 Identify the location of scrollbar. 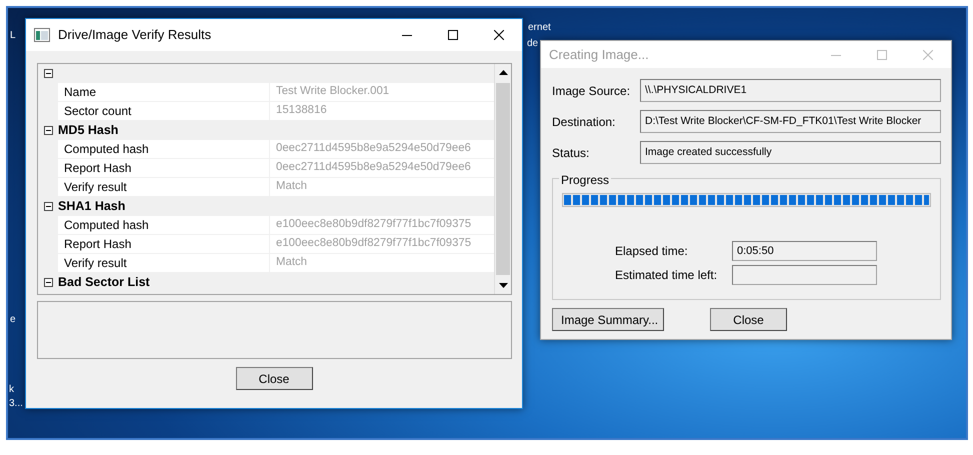
(502, 179).